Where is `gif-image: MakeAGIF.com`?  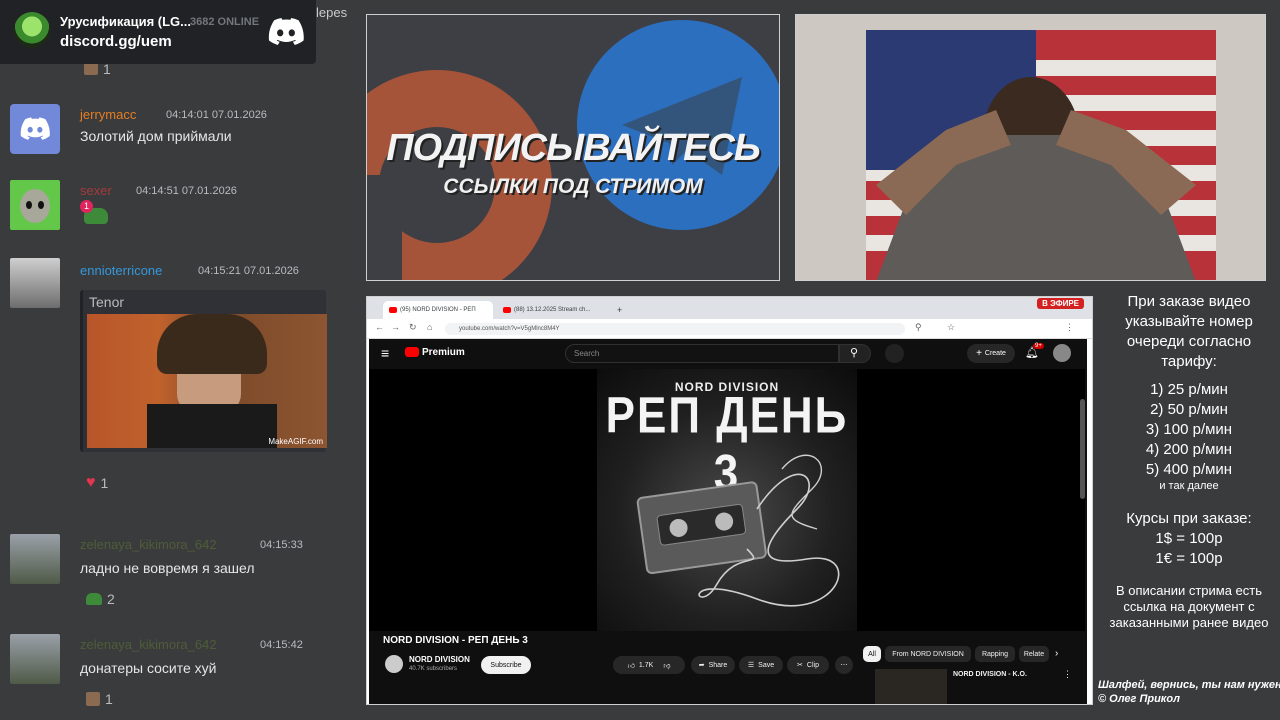 gif-image: MakeAGIF.com is located at coordinates (207, 381).